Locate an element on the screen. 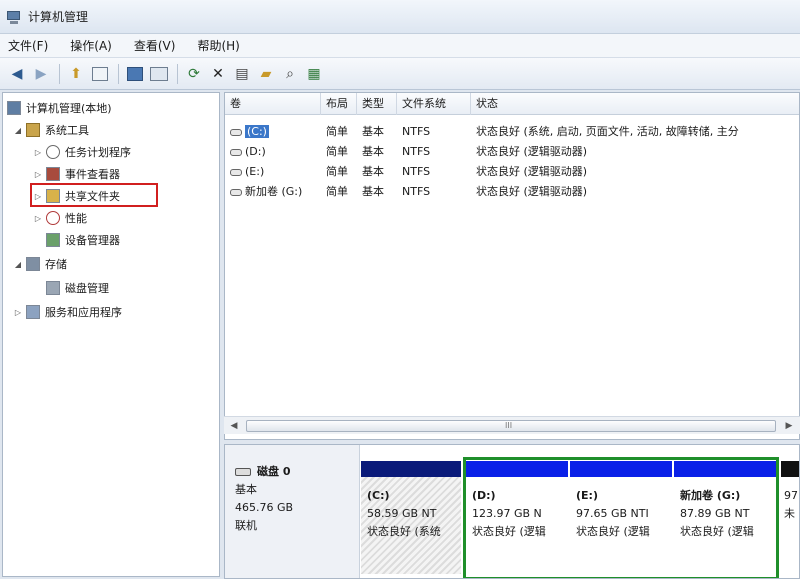 The image size is (800, 579). scroll-left-icon: ◀ is located at coordinates (234, 426).